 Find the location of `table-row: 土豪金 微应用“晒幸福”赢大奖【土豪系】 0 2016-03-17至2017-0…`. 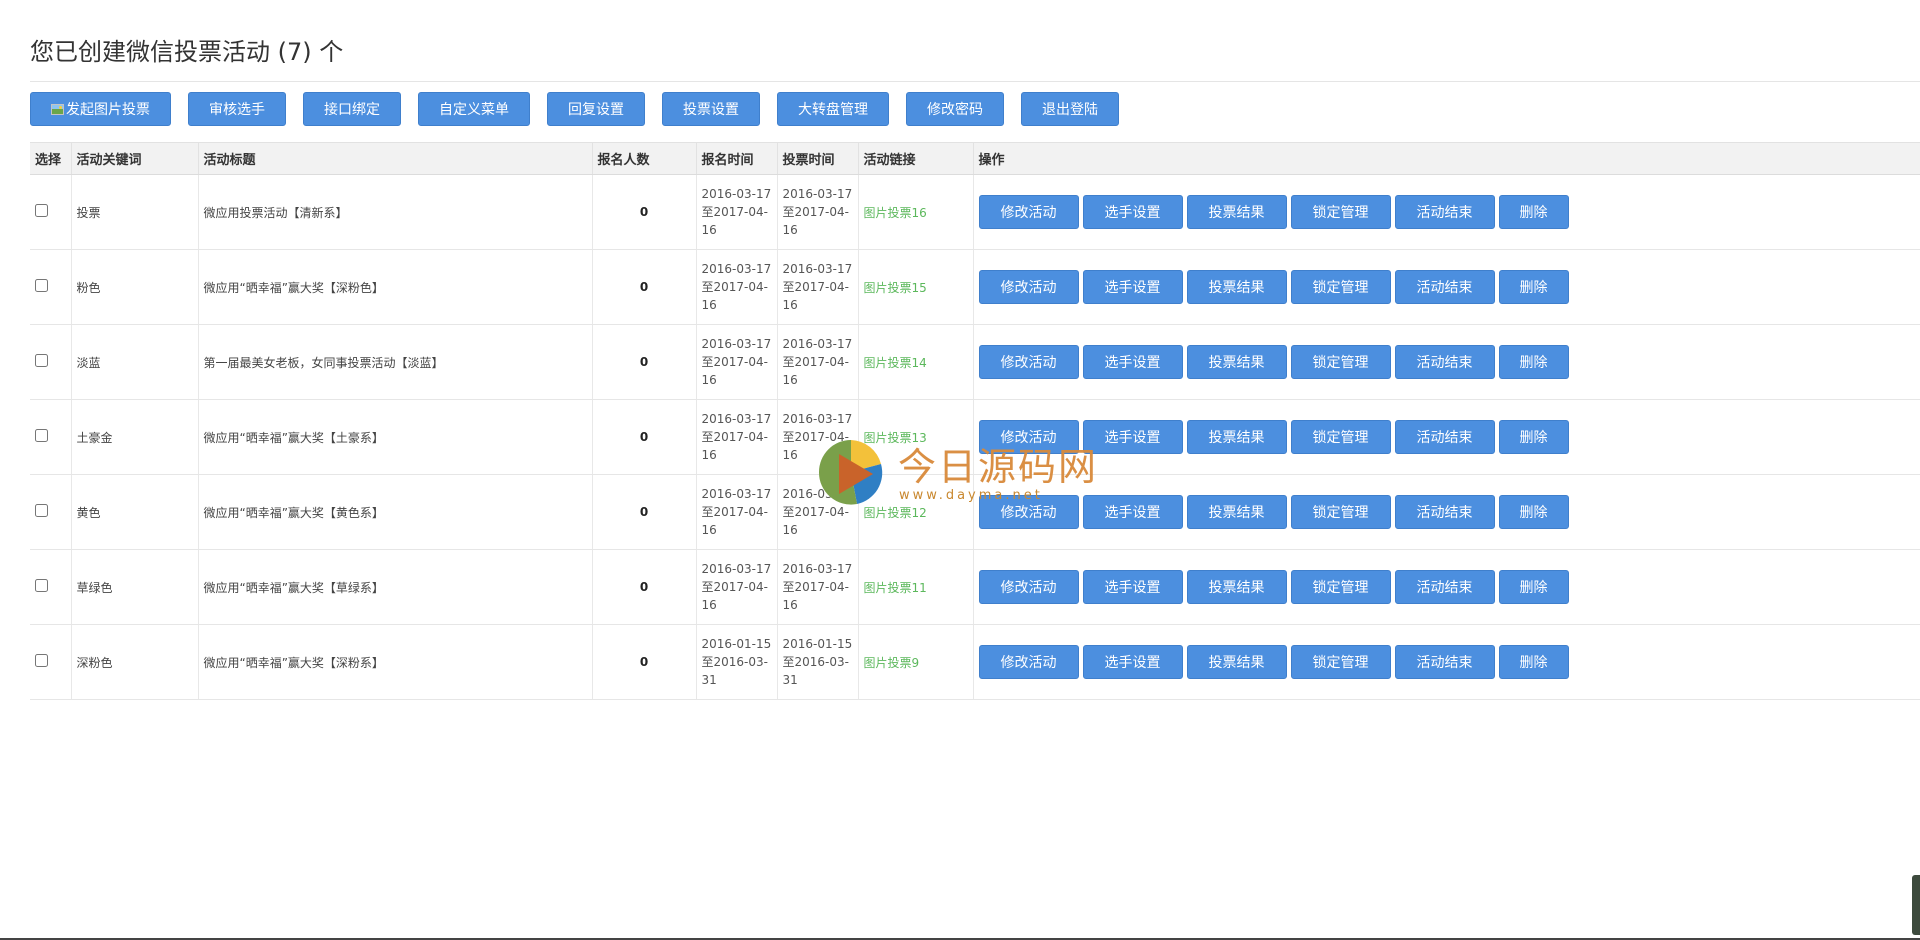

table-row: 土豪金 微应用“晒幸福”赢大奖【土豪系】 0 2016-03-17至2017-0… is located at coordinates (975, 437).